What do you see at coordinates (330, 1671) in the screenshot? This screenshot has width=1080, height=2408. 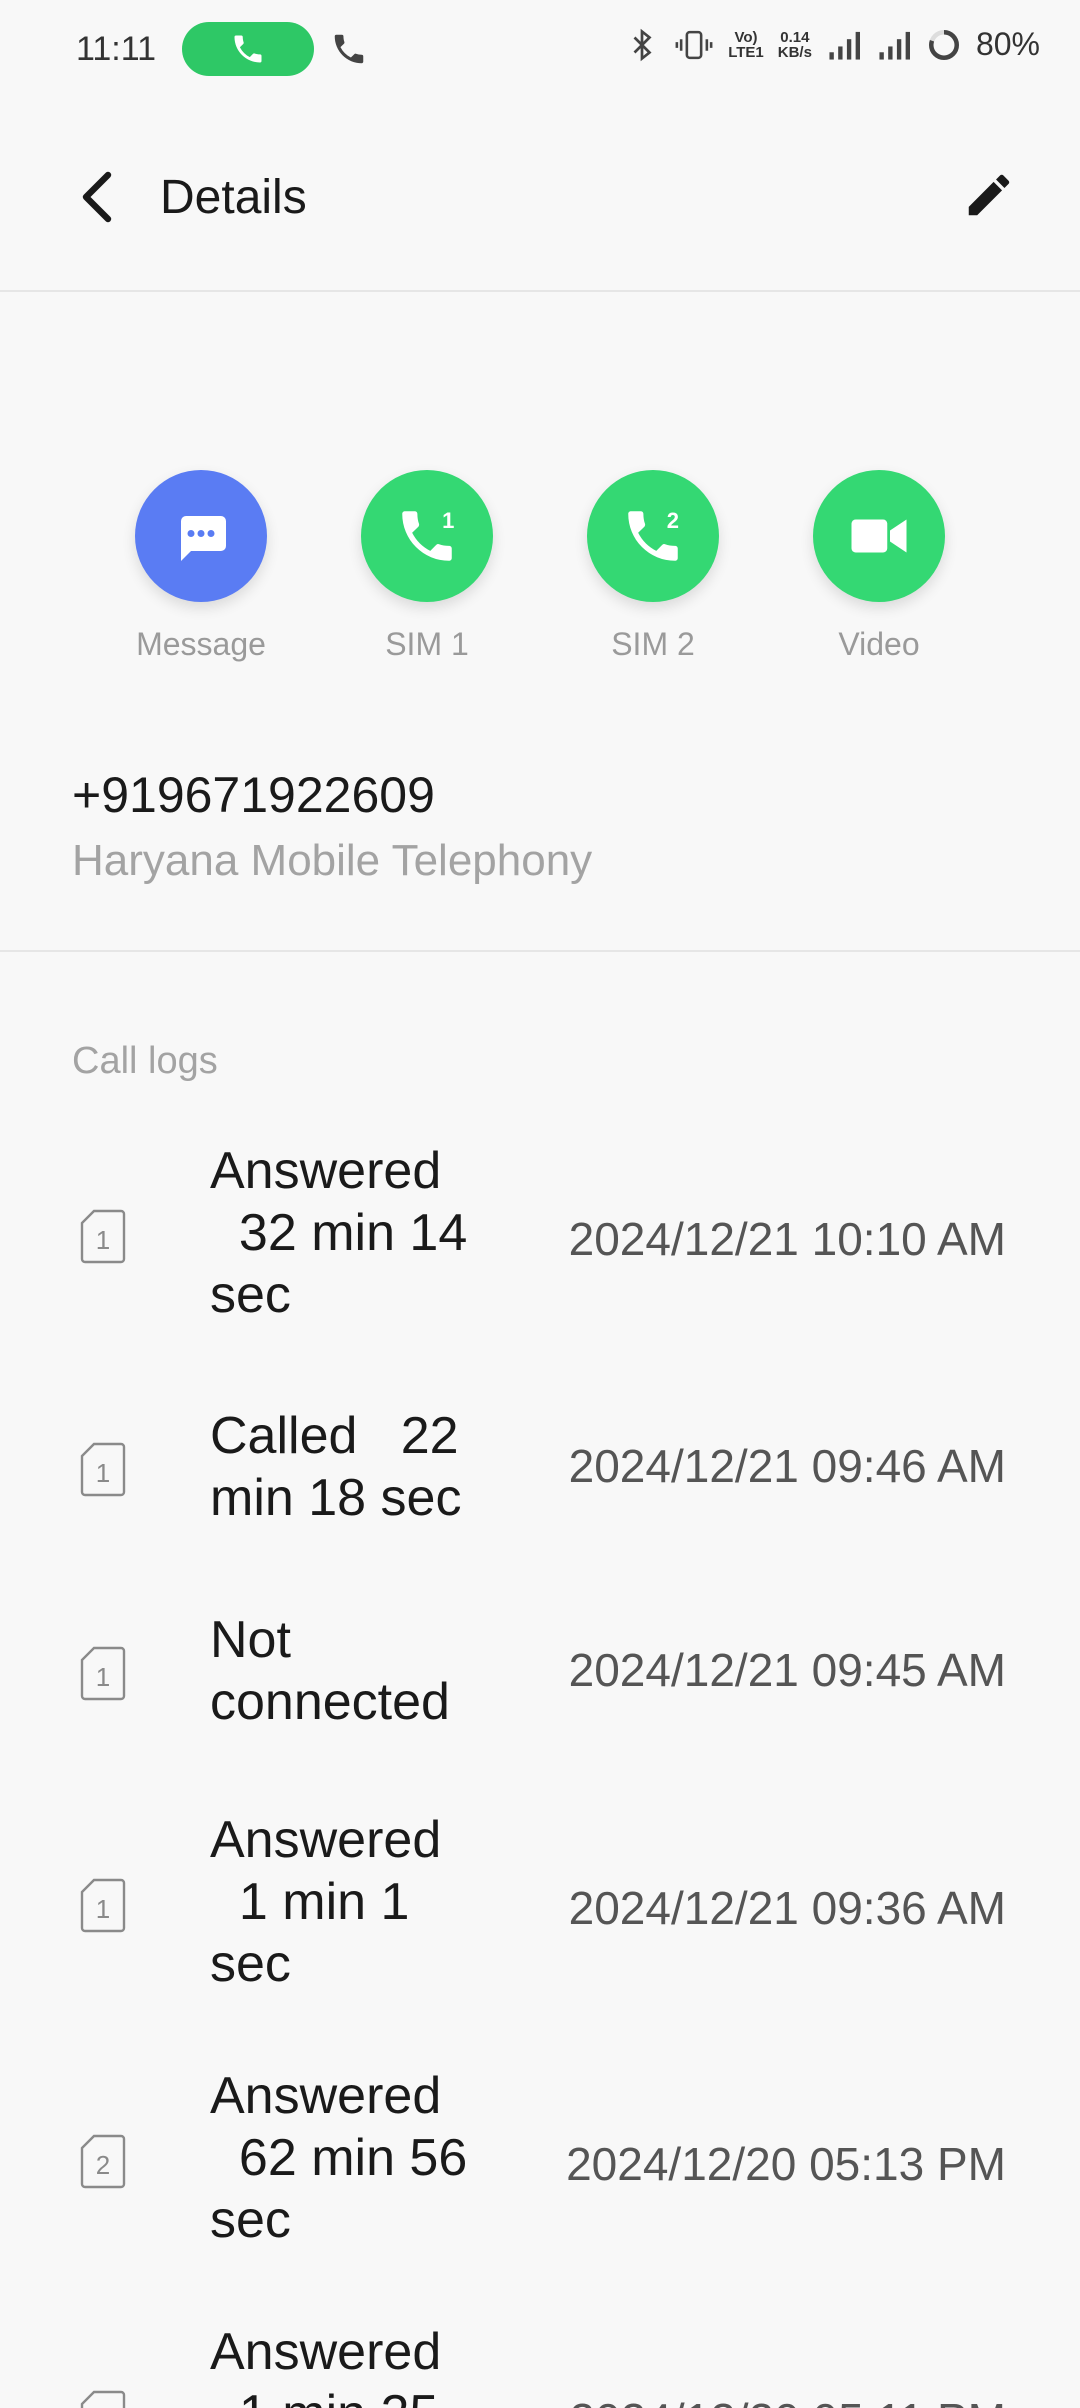 I see `call-log-description: Not connected` at bounding box center [330, 1671].